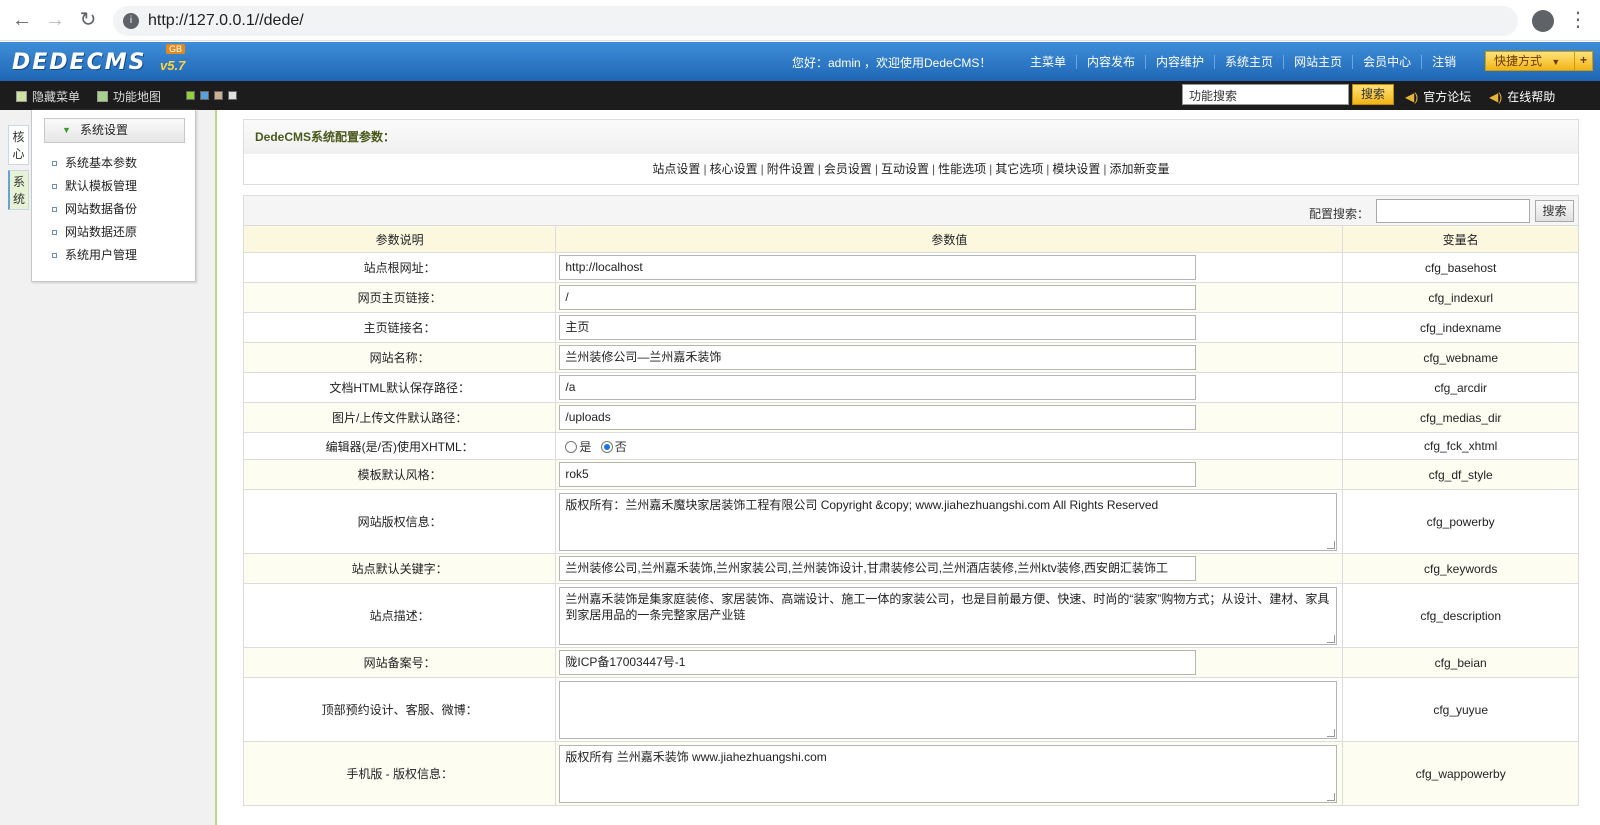 Image resolution: width=1600 pixels, height=825 pixels. Describe the element at coordinates (696, 756) in the screenshot. I see `textarea-text: 版权所有 兰州嘉禾装饰 www.jiahezhuangshi.com` at that location.